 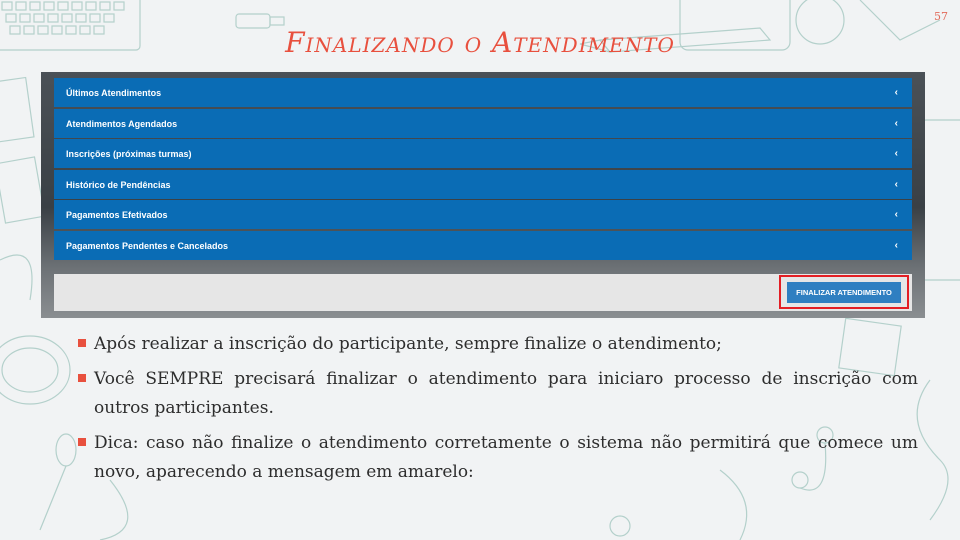 What do you see at coordinates (483, 184) in the screenshot?
I see `menu-item-historico-pendencias: Histórico de Pendências ‹` at bounding box center [483, 184].